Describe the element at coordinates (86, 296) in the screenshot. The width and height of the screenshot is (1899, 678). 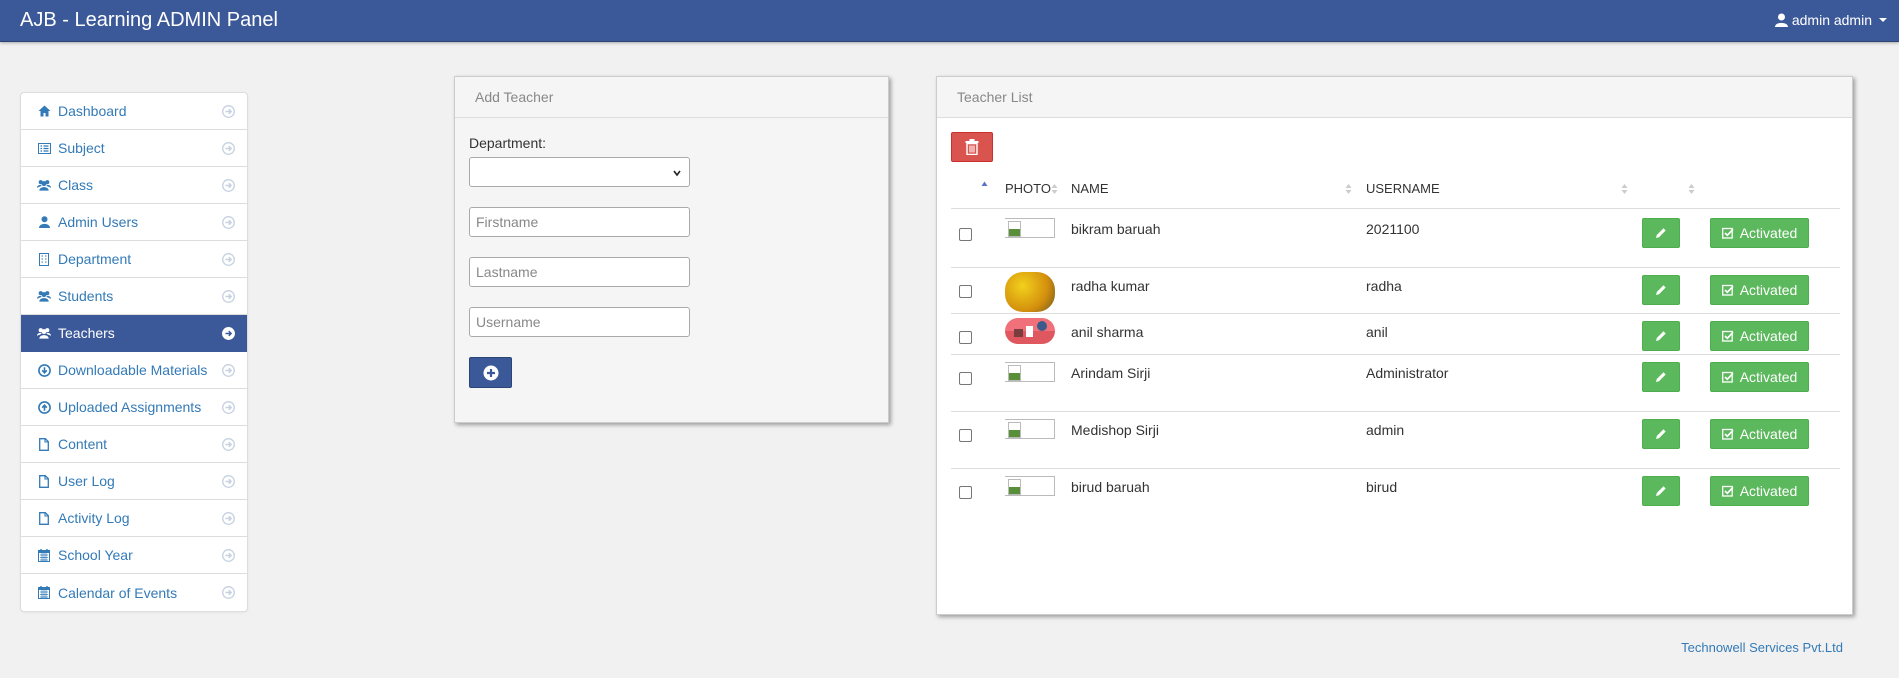
I see `sidebar-item-label: Students` at that location.